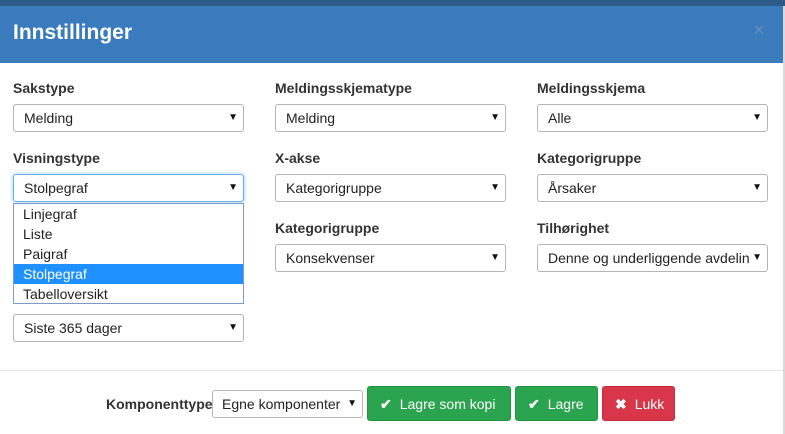 The image size is (785, 434). What do you see at coordinates (649, 404) in the screenshot?
I see `close-label: Lukk` at bounding box center [649, 404].